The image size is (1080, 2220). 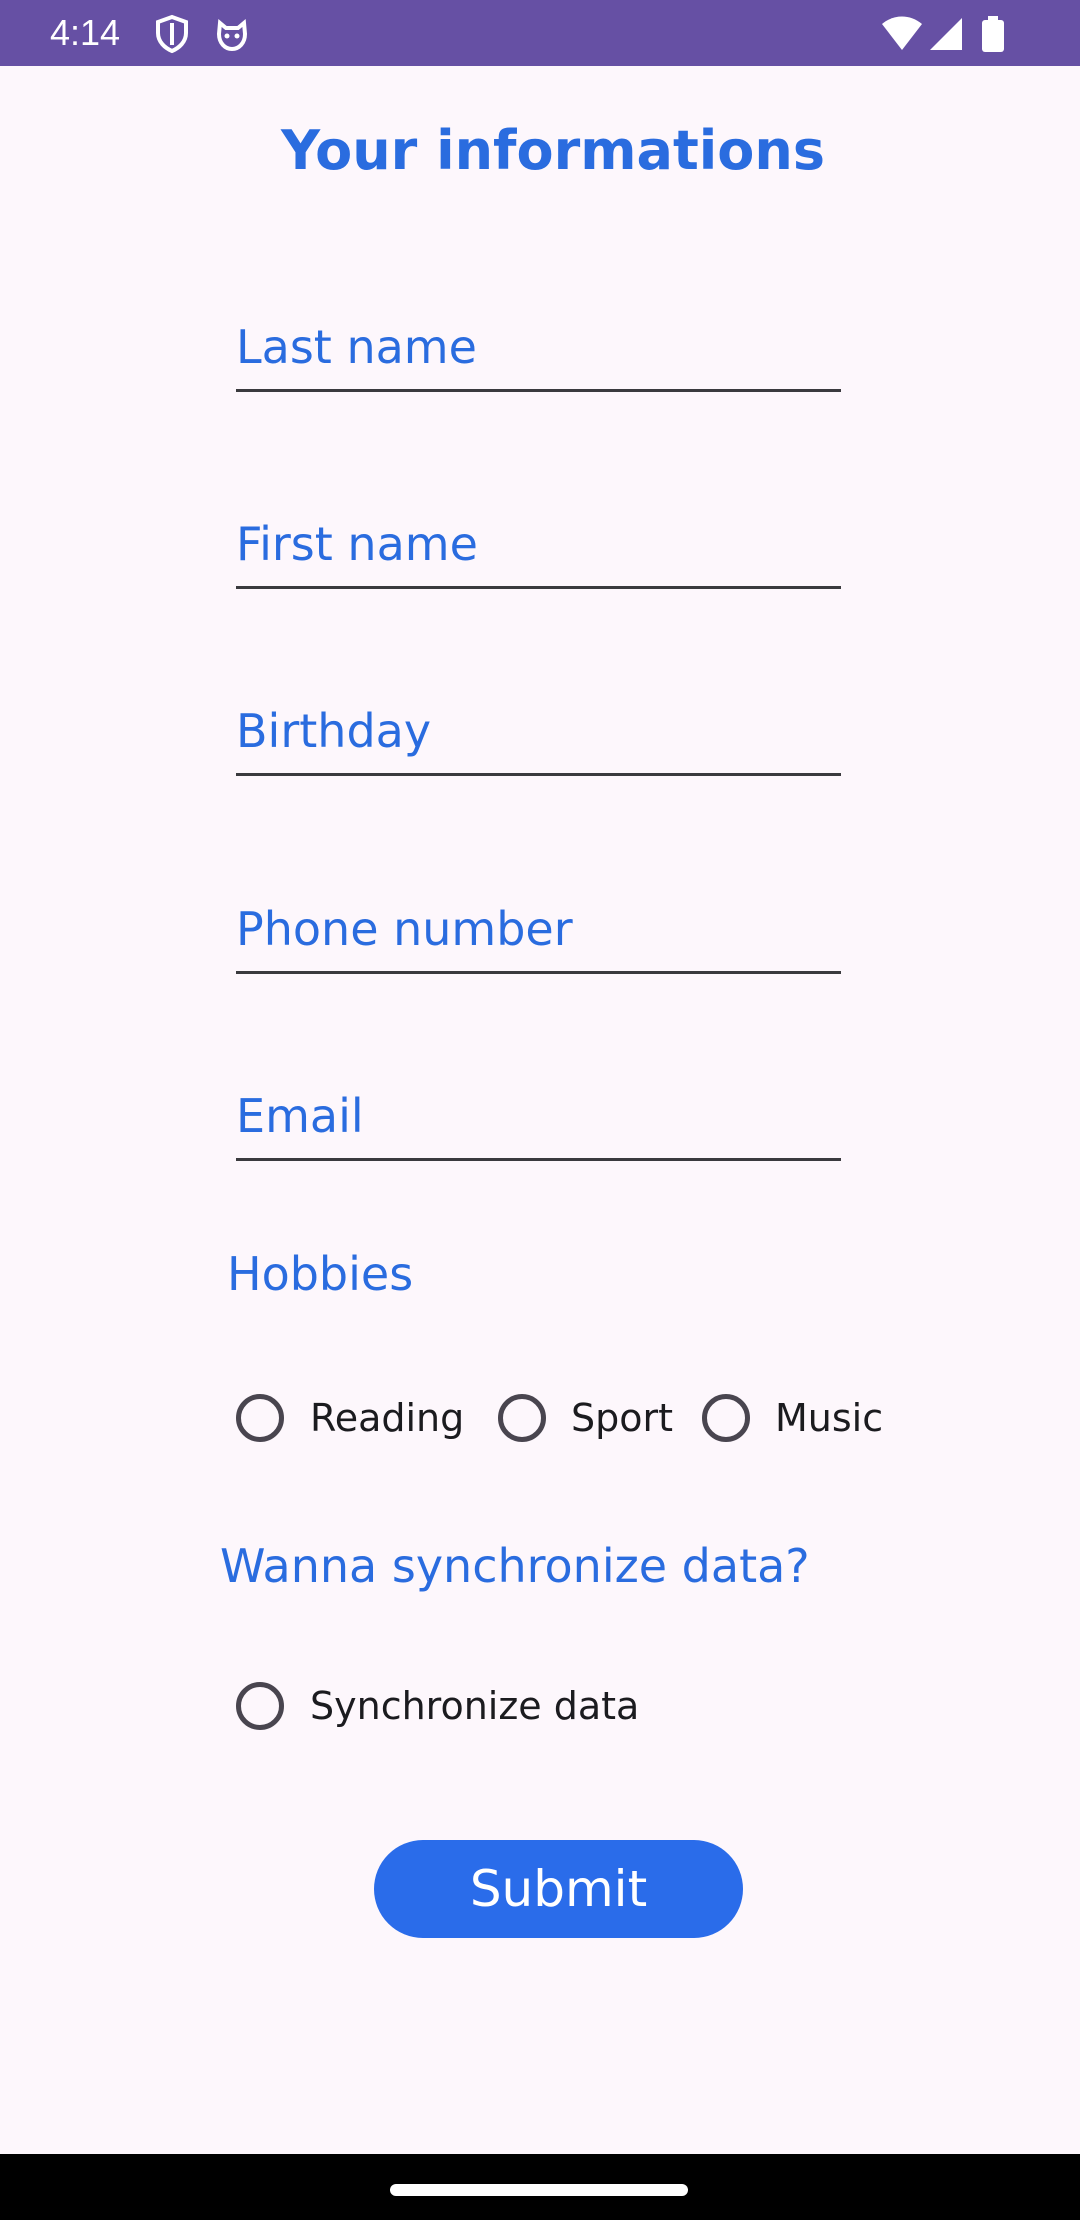 What do you see at coordinates (622, 1418) in the screenshot?
I see `hobby-sport-label: Sport` at bounding box center [622, 1418].